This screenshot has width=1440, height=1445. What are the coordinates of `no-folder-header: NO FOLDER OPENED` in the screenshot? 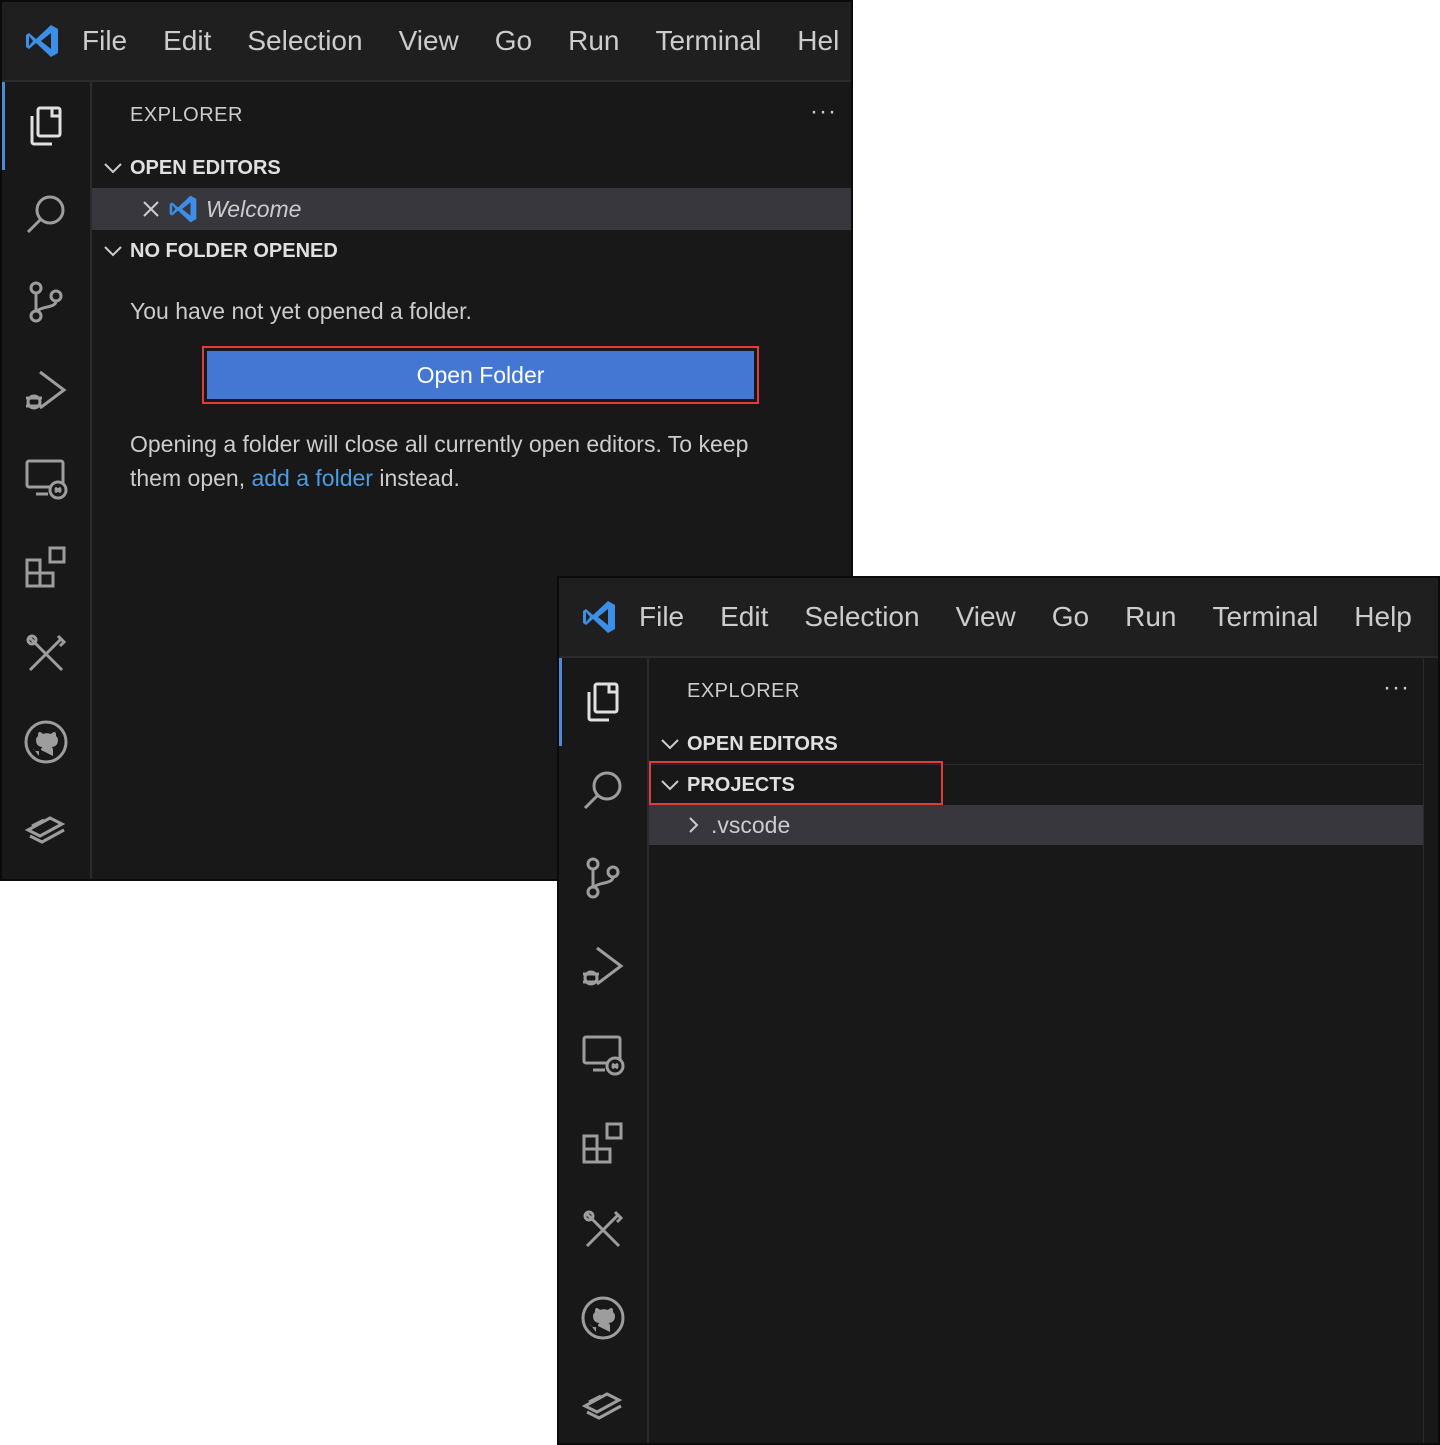 It's located at (471, 251).